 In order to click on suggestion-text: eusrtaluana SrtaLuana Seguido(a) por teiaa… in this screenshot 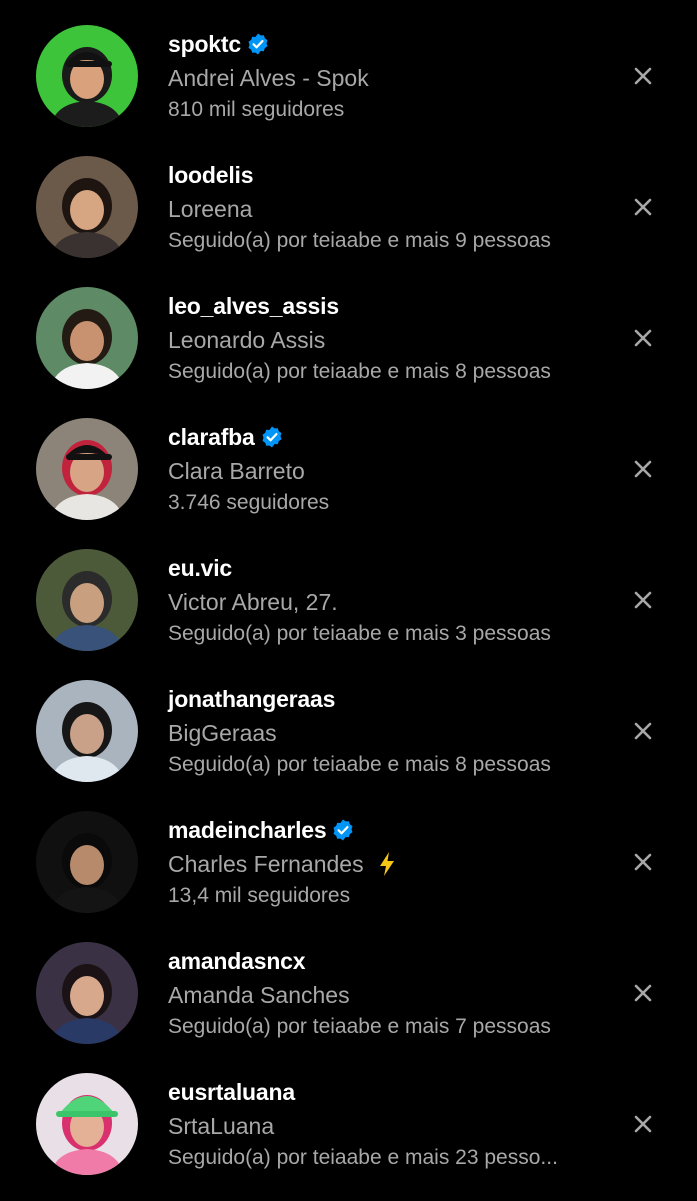, I will do `click(388, 1124)`.